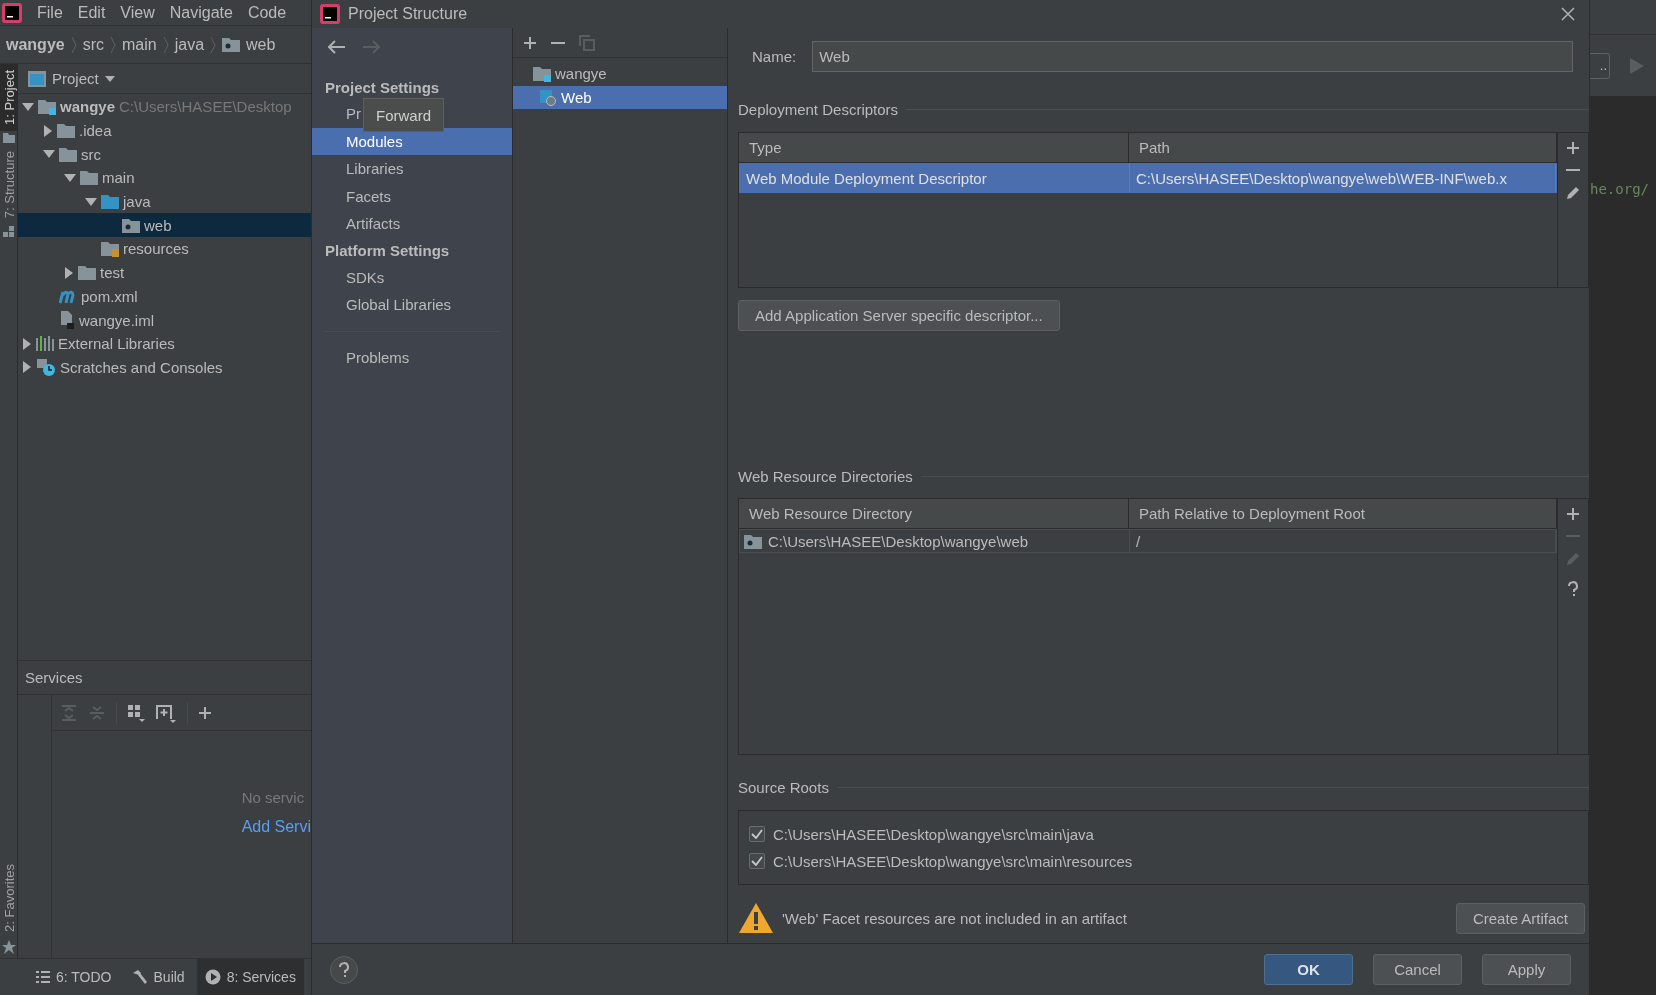 This screenshot has width=1656, height=995. Describe the element at coordinates (934, 147) in the screenshot. I see `column-header: Type` at that location.